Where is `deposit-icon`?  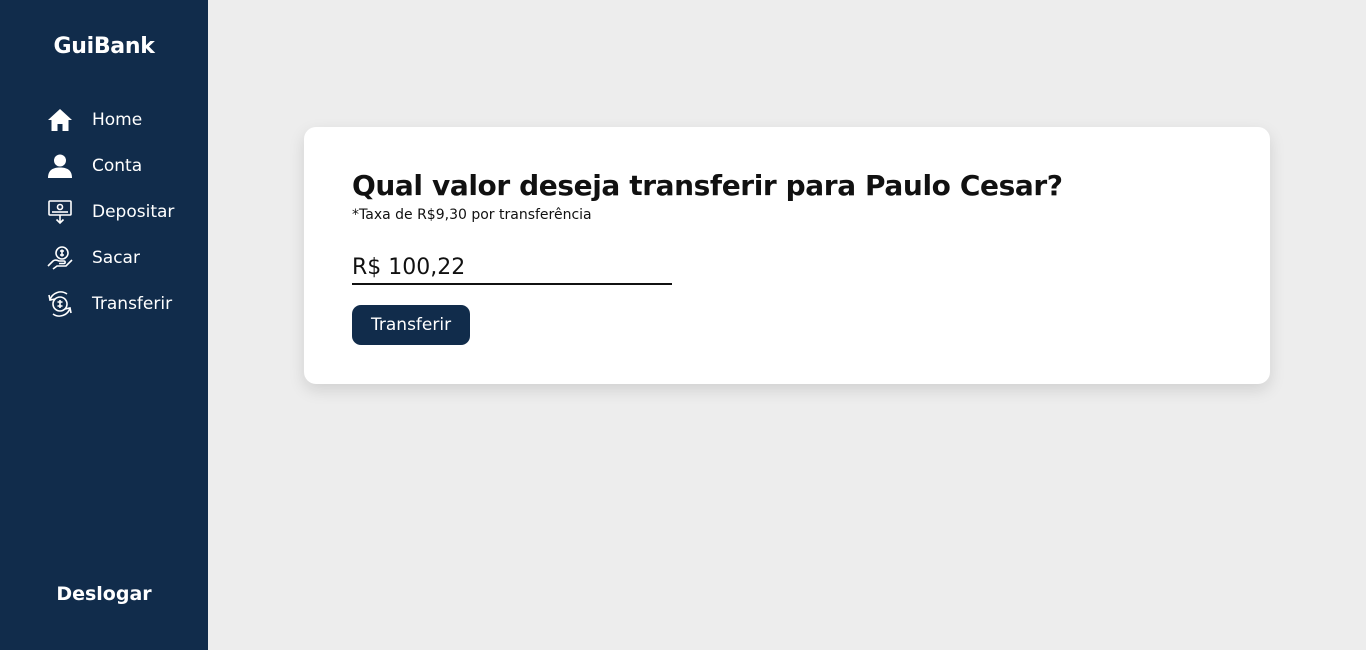 deposit-icon is located at coordinates (60, 212).